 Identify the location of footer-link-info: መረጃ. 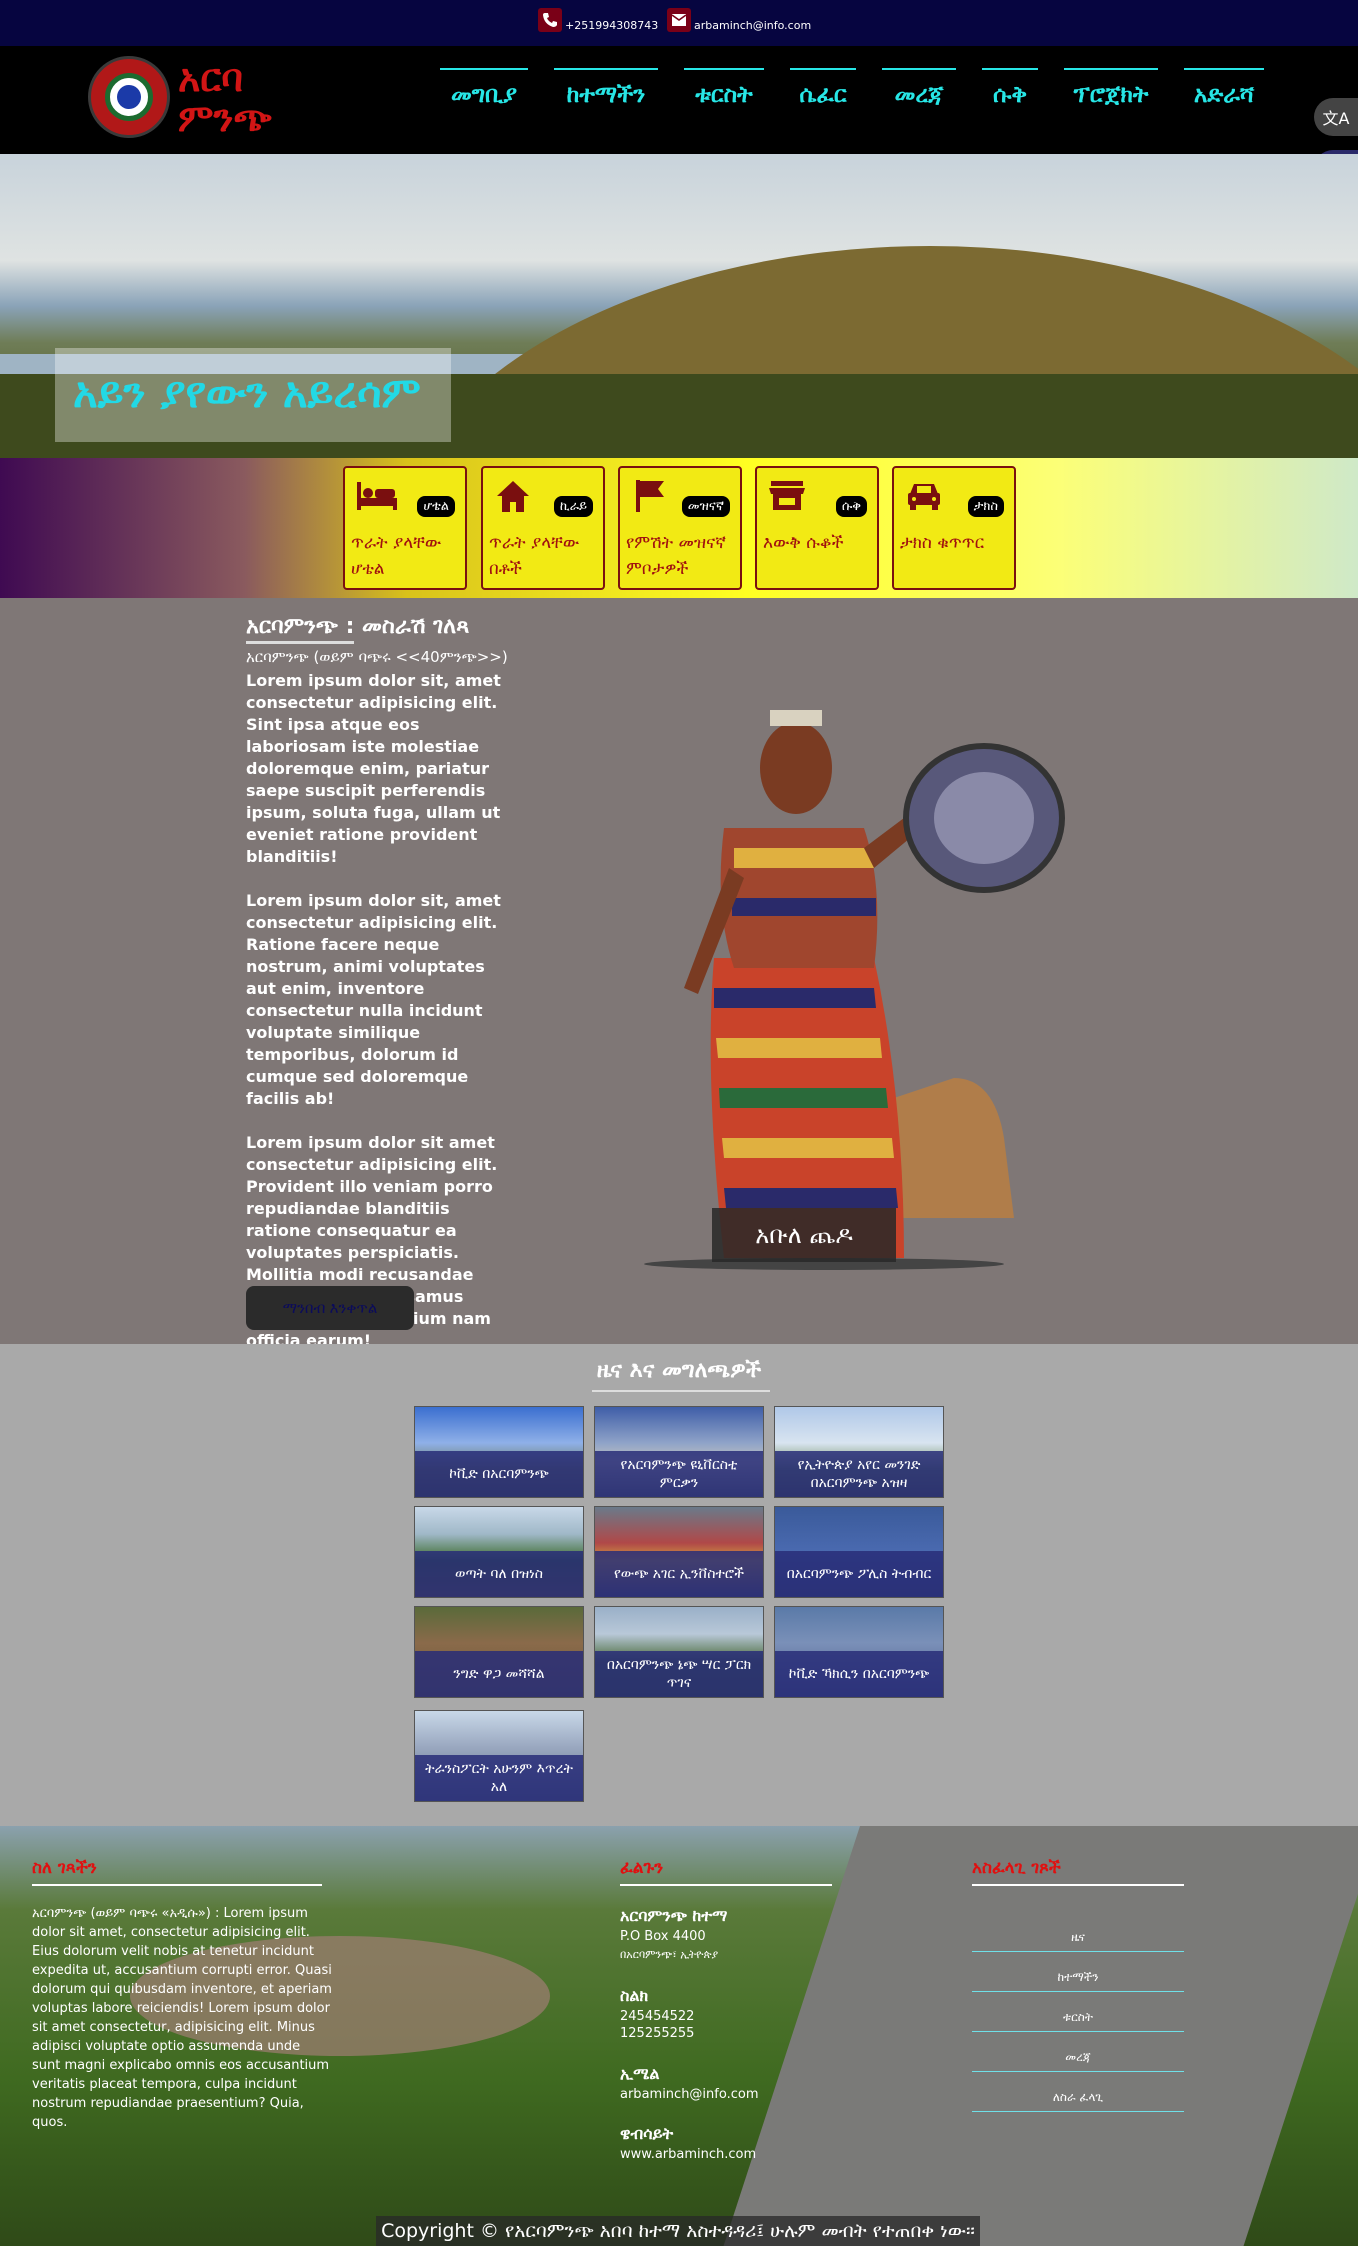
(1078, 2061).